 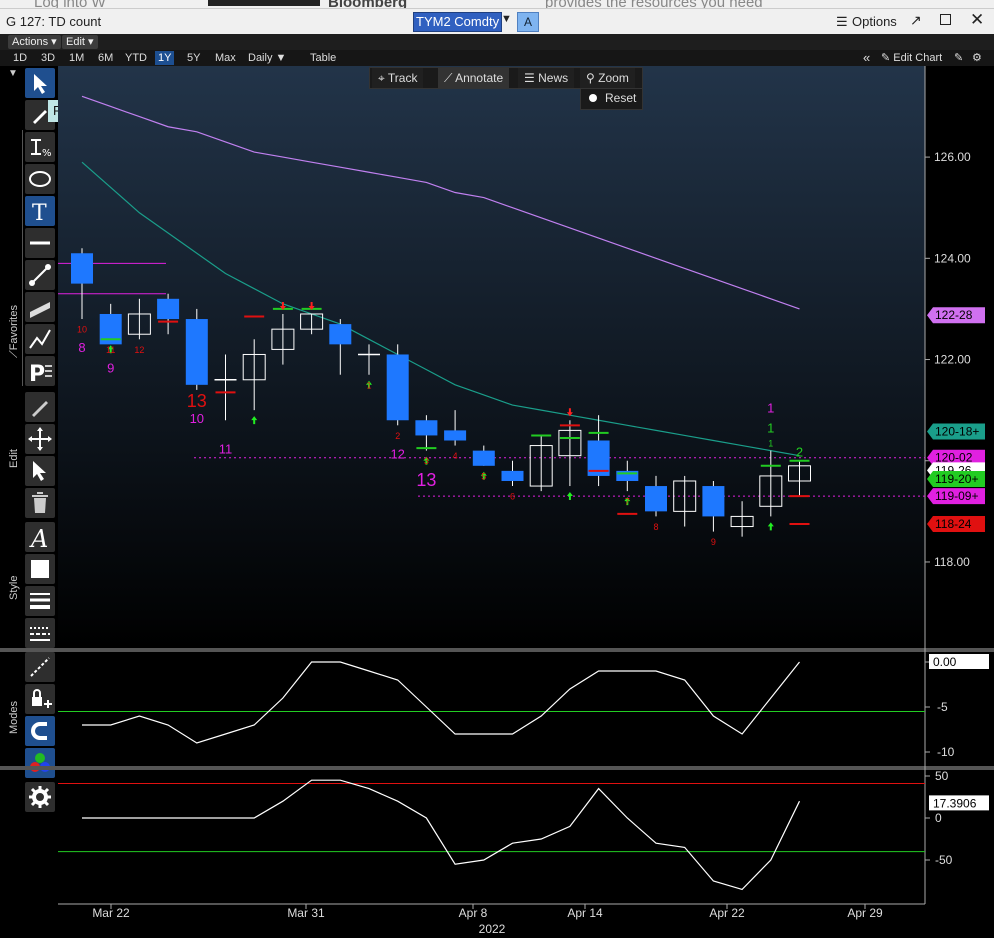 I want to click on period-max: Max, so click(x=225, y=58).